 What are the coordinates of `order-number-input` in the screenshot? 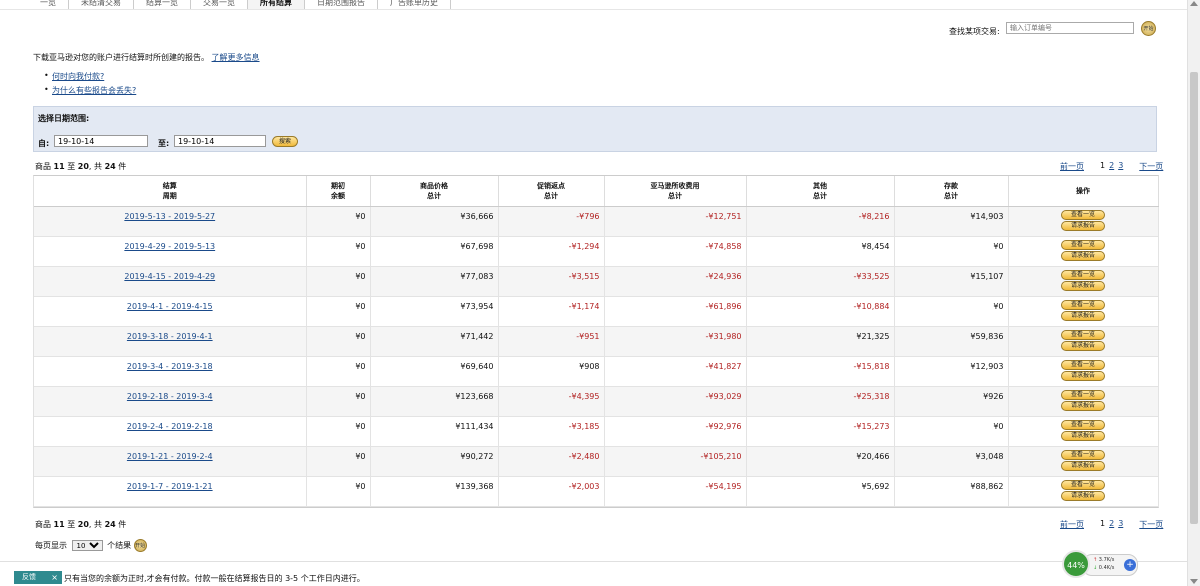 It's located at (1070, 28).